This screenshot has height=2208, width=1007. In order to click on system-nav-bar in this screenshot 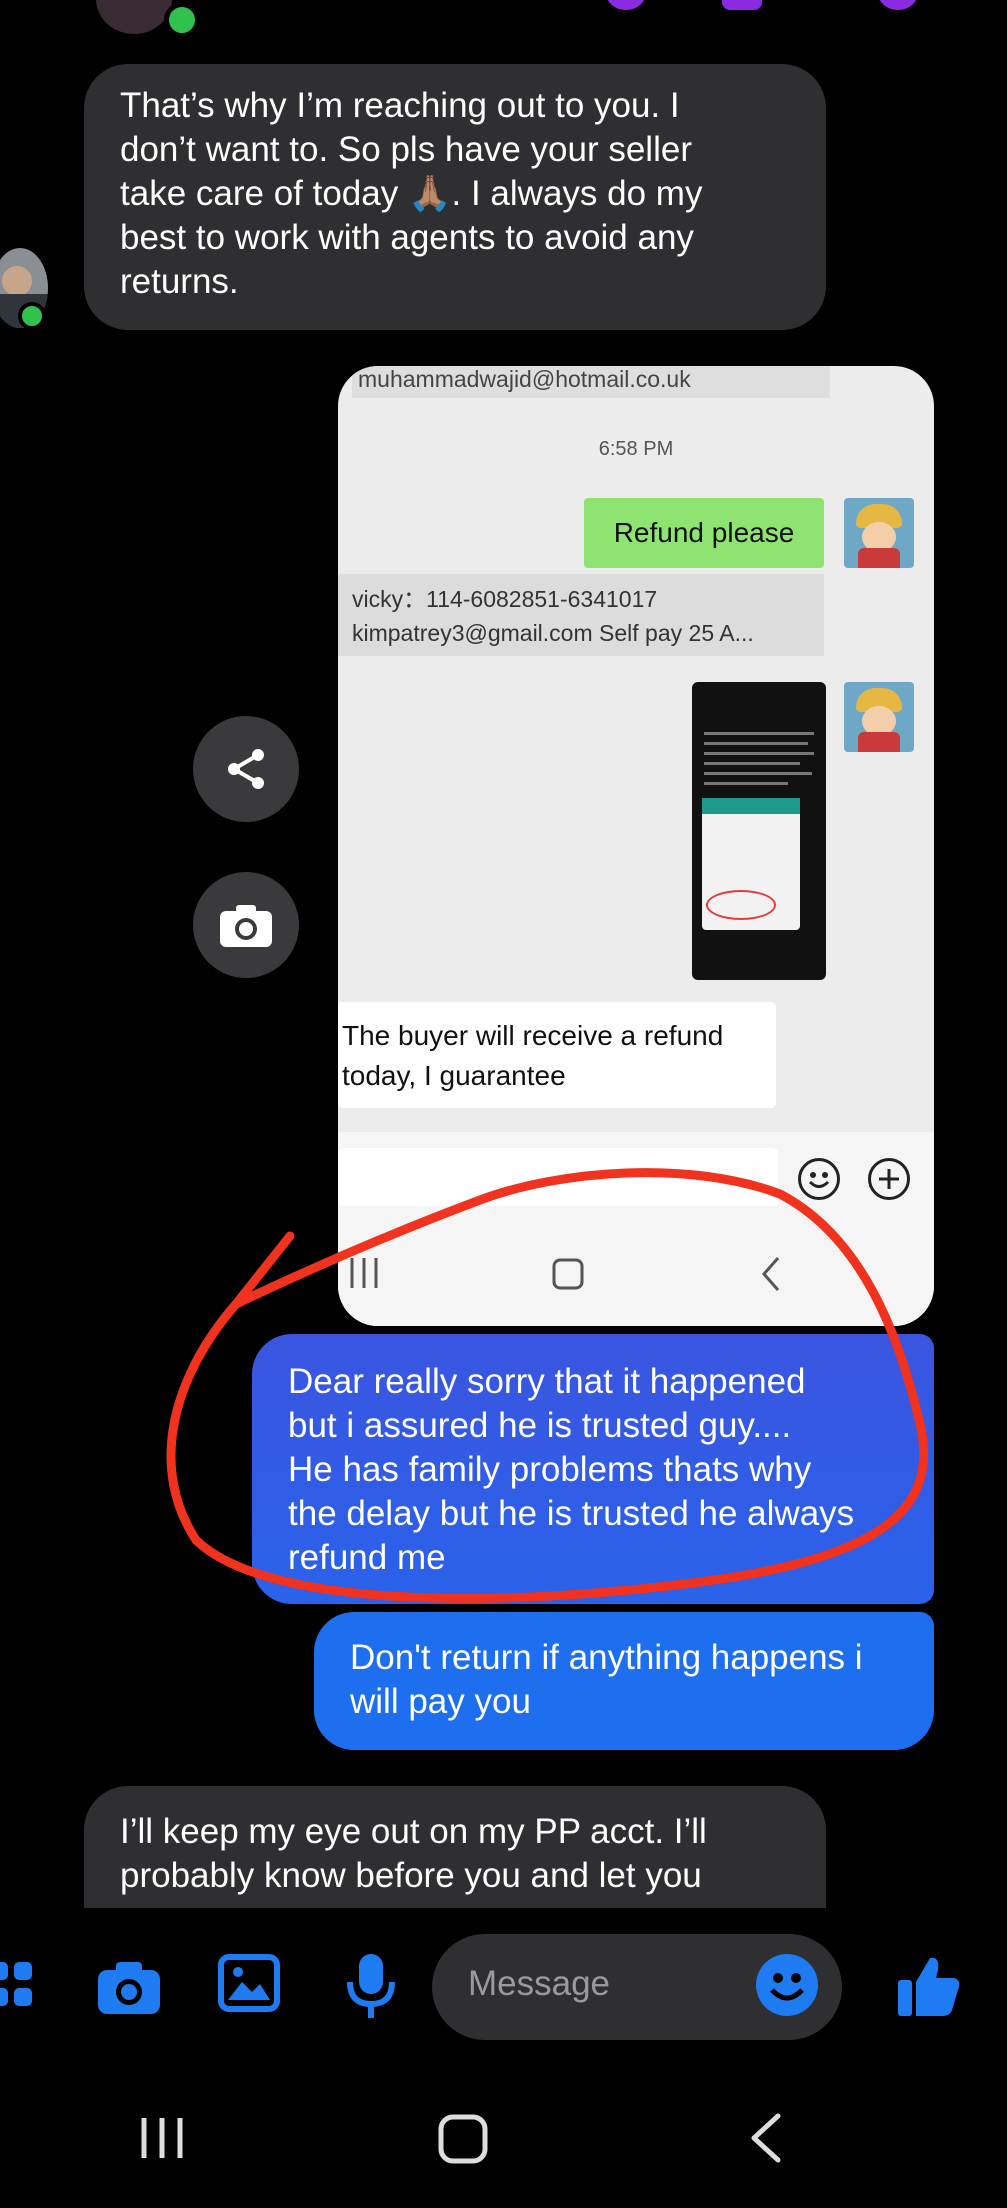, I will do `click(503, 2138)`.